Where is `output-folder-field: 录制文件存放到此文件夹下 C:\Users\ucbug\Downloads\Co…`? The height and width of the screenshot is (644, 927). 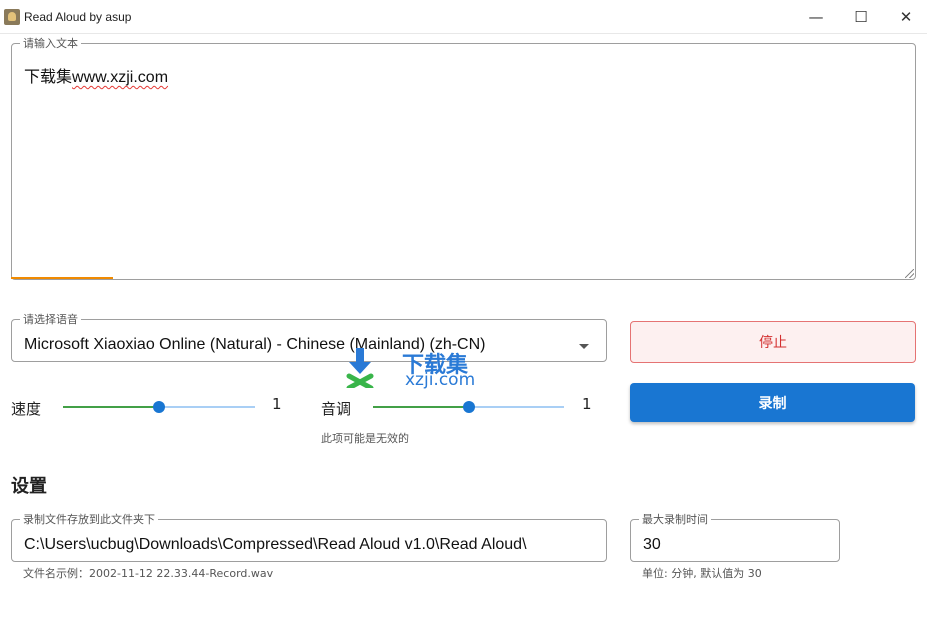 output-folder-field: 录制文件存放到此文件夹下 C:\Users\ucbug\Downloads\Co… is located at coordinates (309, 538).